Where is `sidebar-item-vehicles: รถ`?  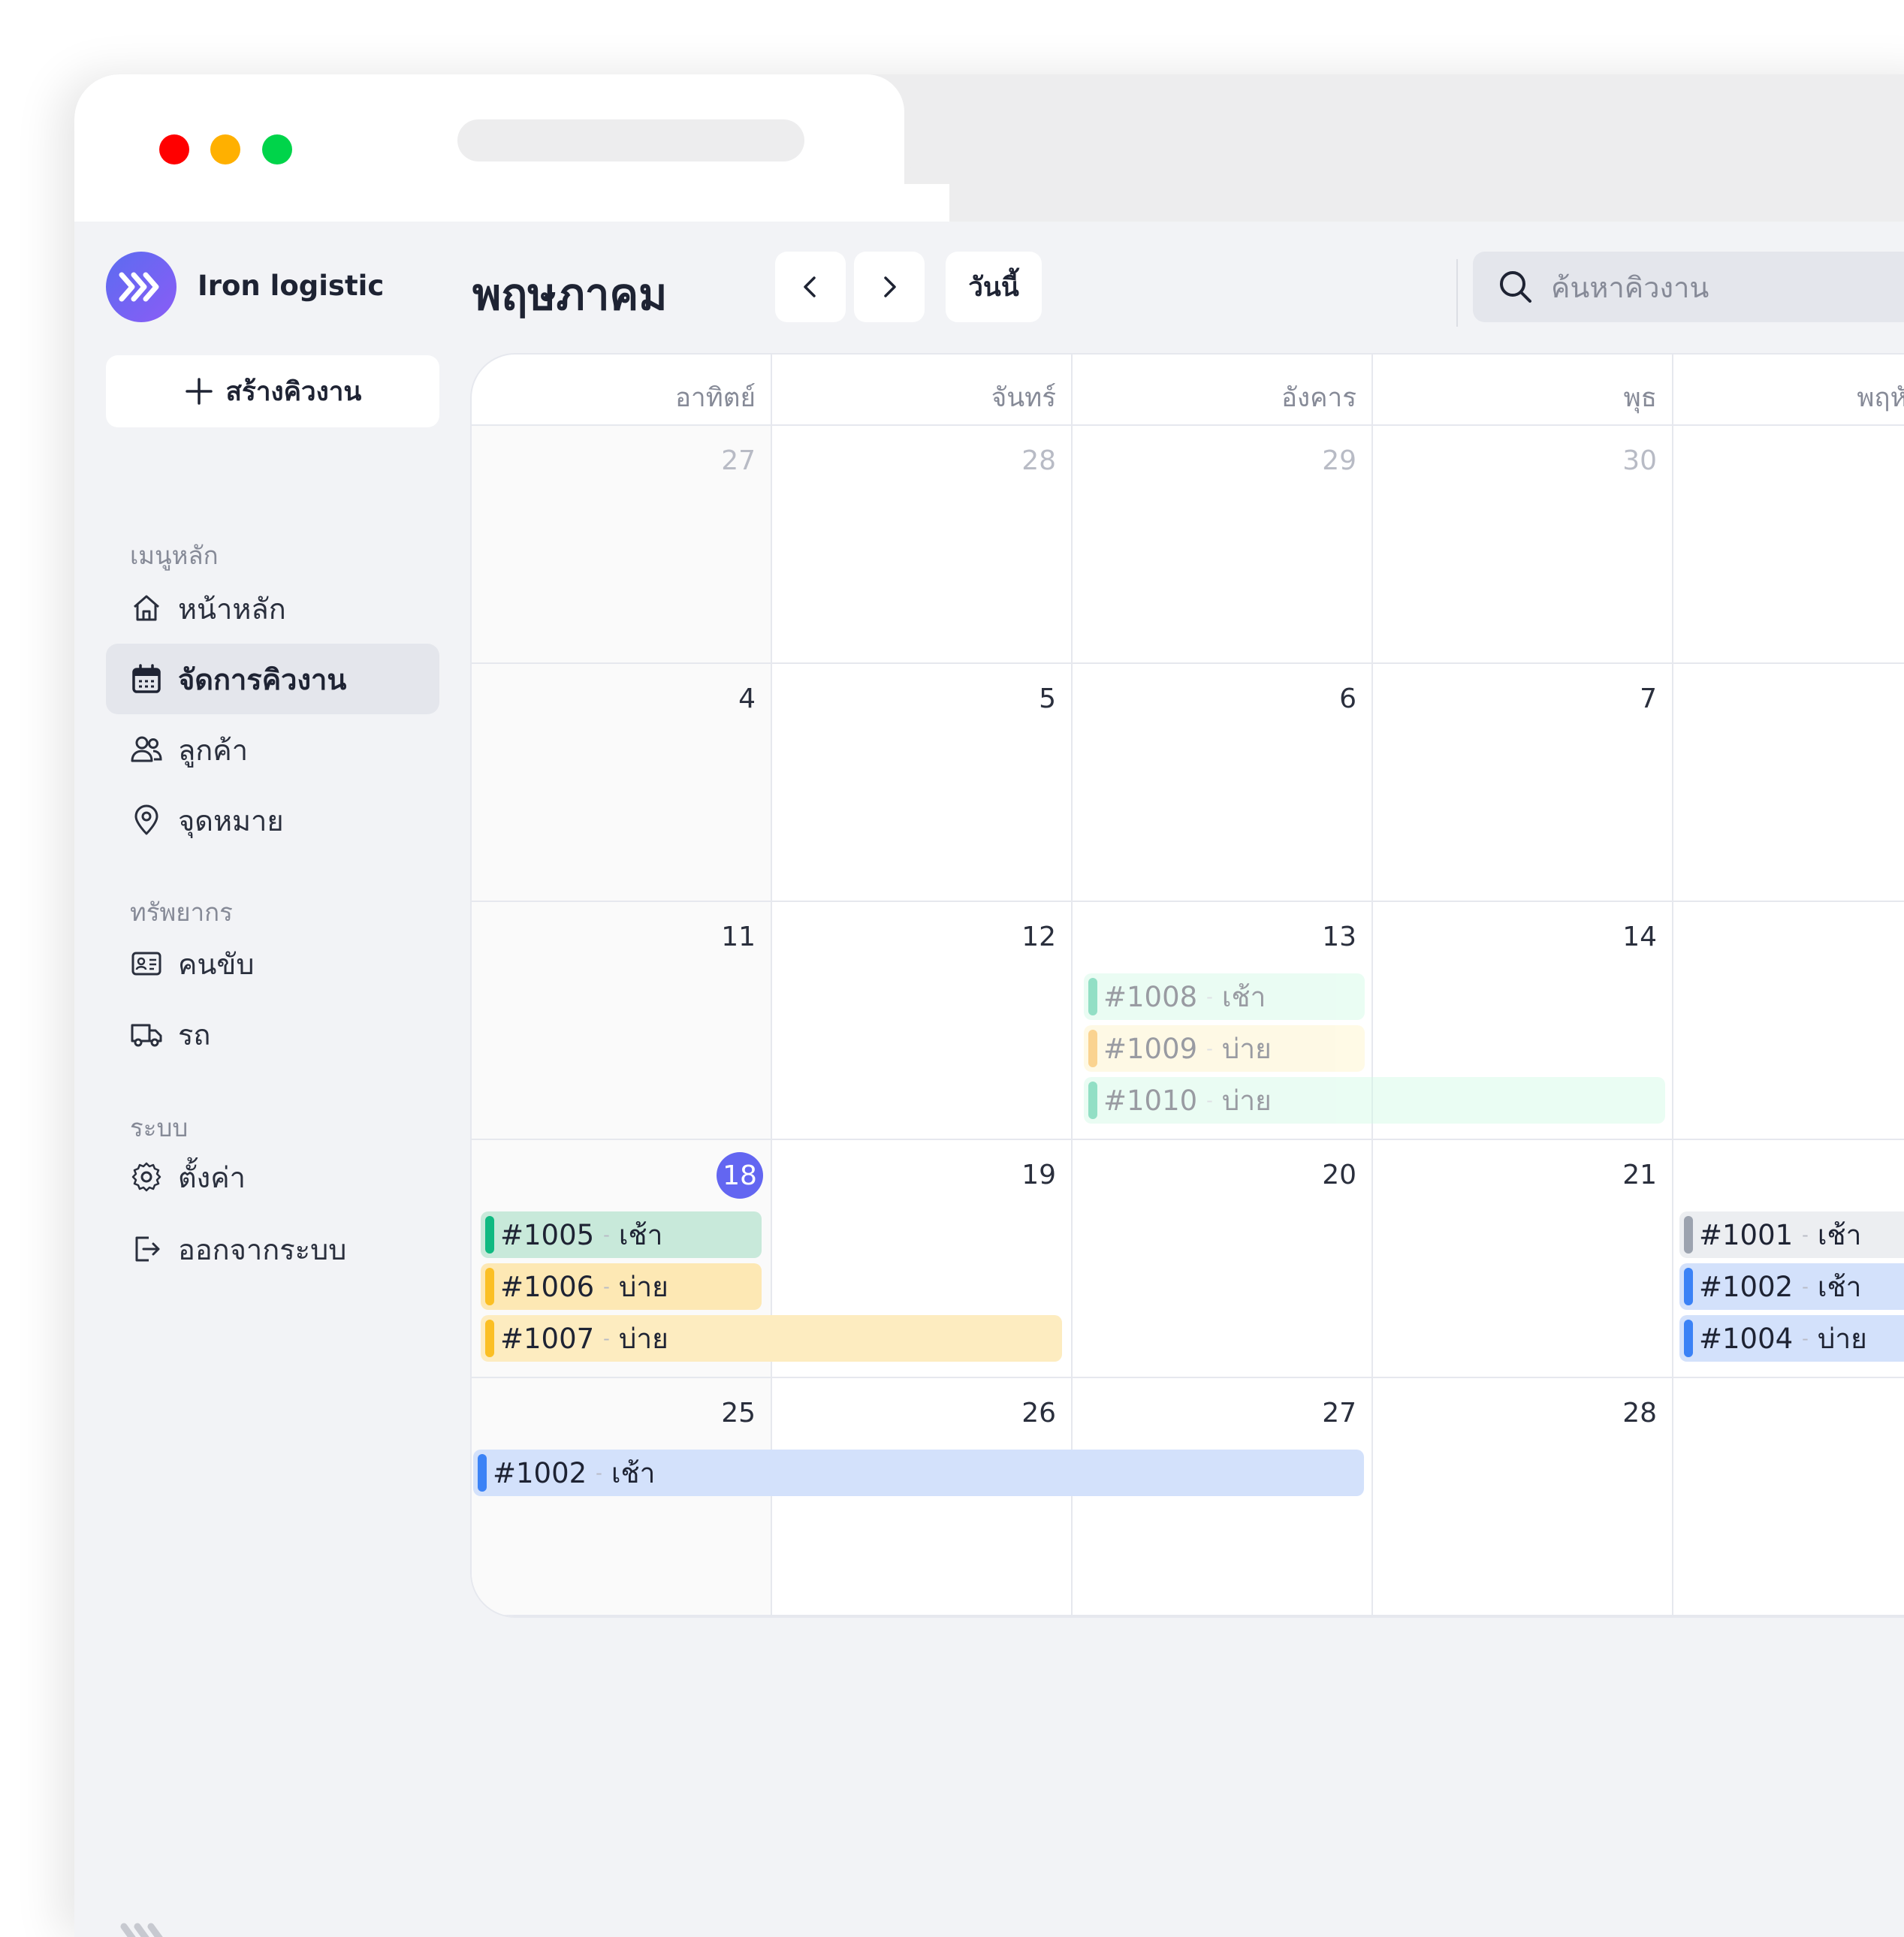 sidebar-item-vehicles: รถ is located at coordinates (272, 1034).